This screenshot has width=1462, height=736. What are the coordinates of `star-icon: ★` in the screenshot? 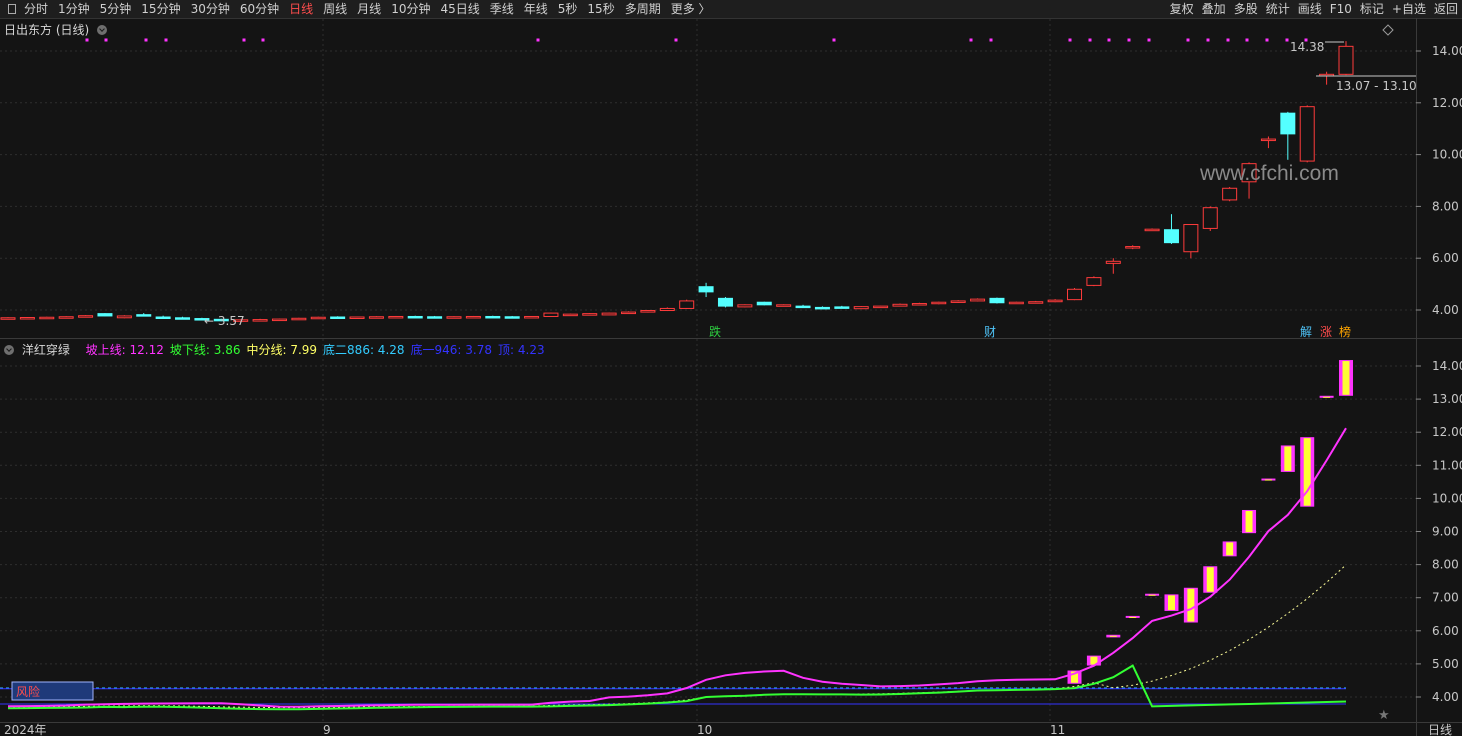 It's located at (1384, 715).